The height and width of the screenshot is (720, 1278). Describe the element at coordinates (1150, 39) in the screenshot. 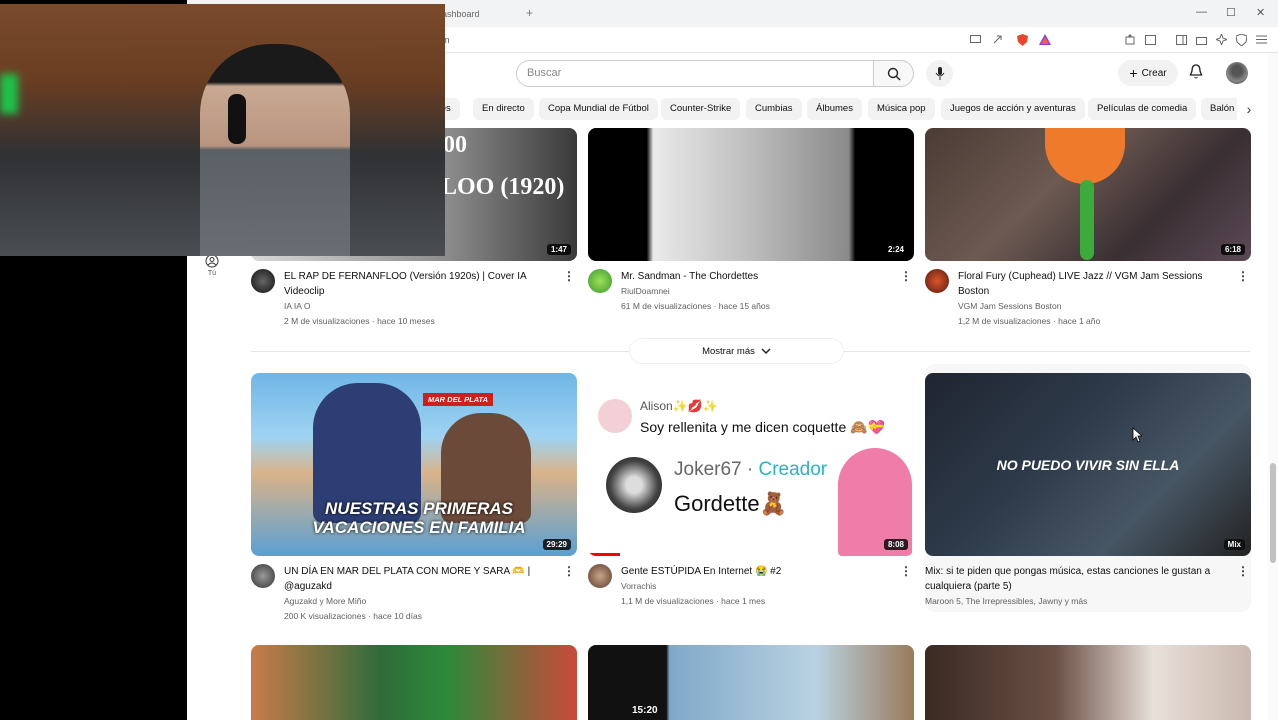

I see `wallet-icon` at that location.